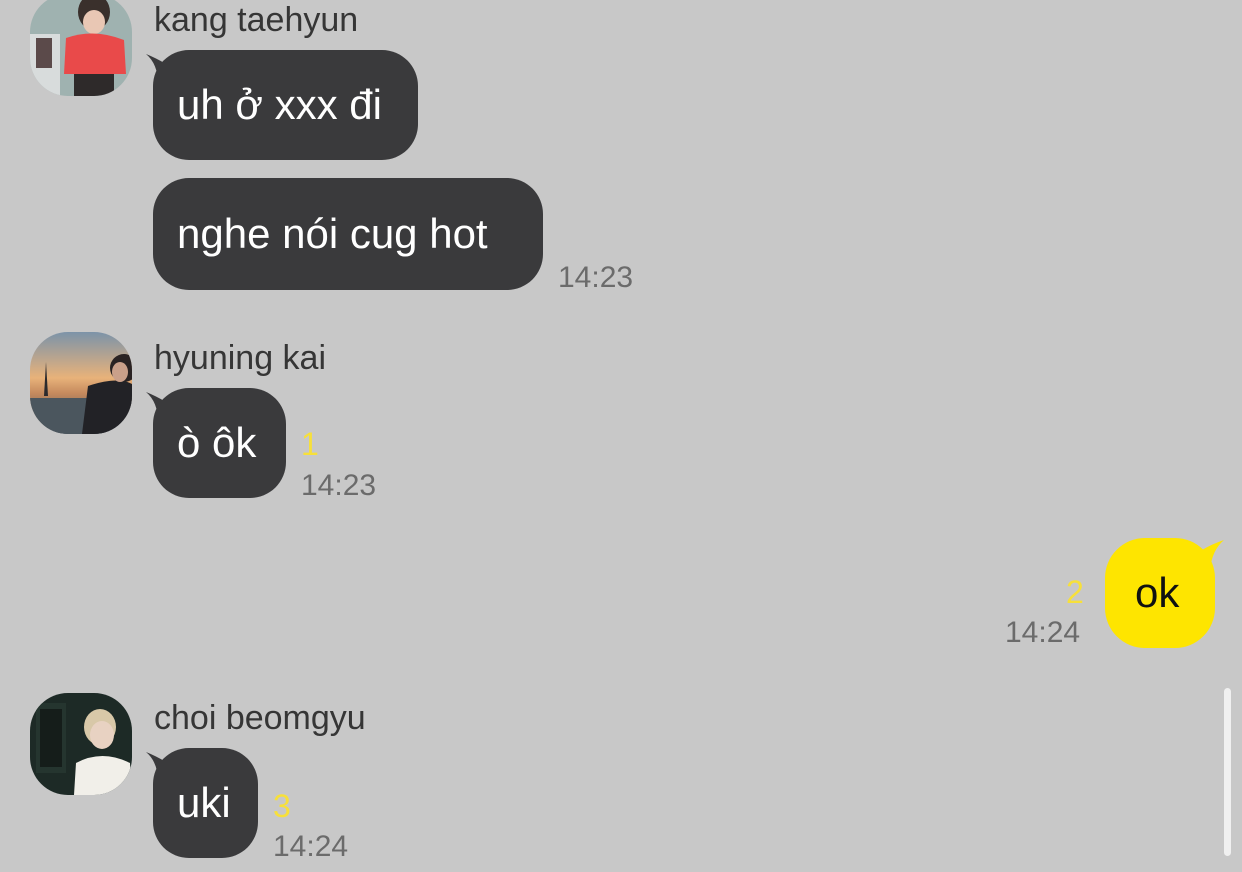 The width and height of the screenshot is (1242, 872). I want to click on sender-name: choi beomgyu, so click(260, 718).